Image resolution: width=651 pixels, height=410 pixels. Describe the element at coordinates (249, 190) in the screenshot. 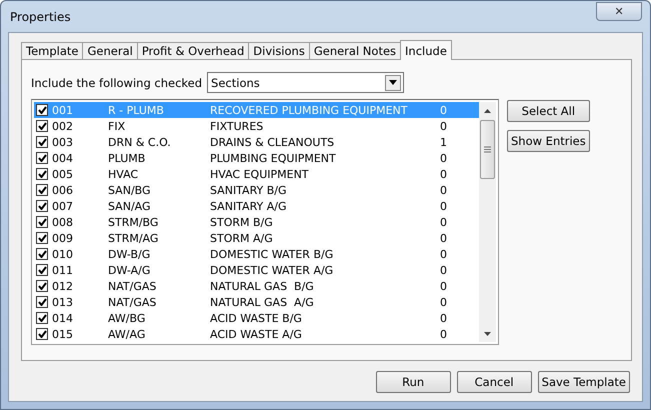

I see `name-cell-text: SANITARY B/G` at that location.